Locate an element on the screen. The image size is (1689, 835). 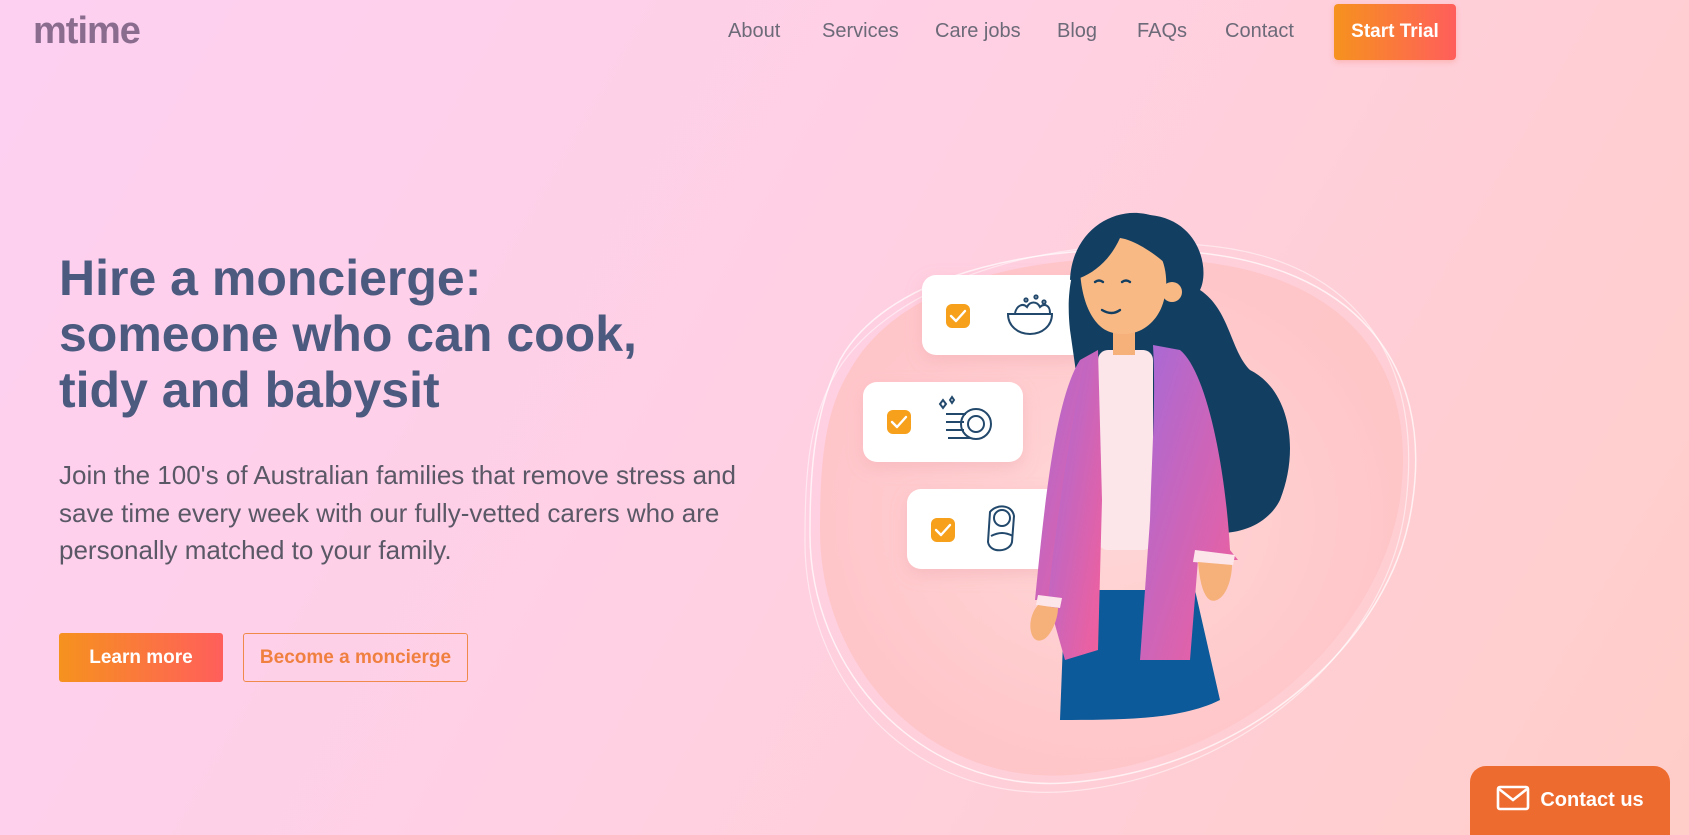
hero-title-line: Hire a moncierge: is located at coordinates (270, 278).